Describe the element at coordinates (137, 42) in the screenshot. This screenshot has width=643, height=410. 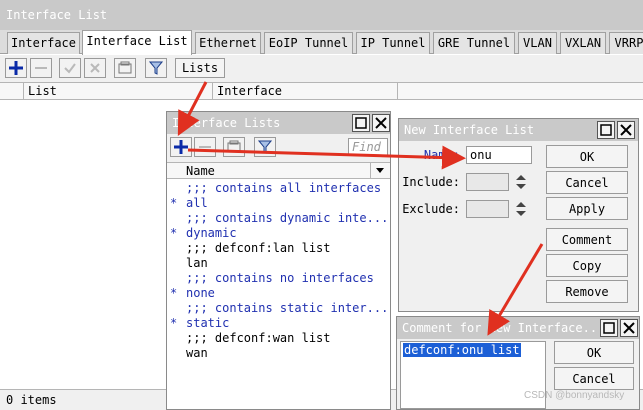
I see `tab-interface-list: Interface List` at that location.